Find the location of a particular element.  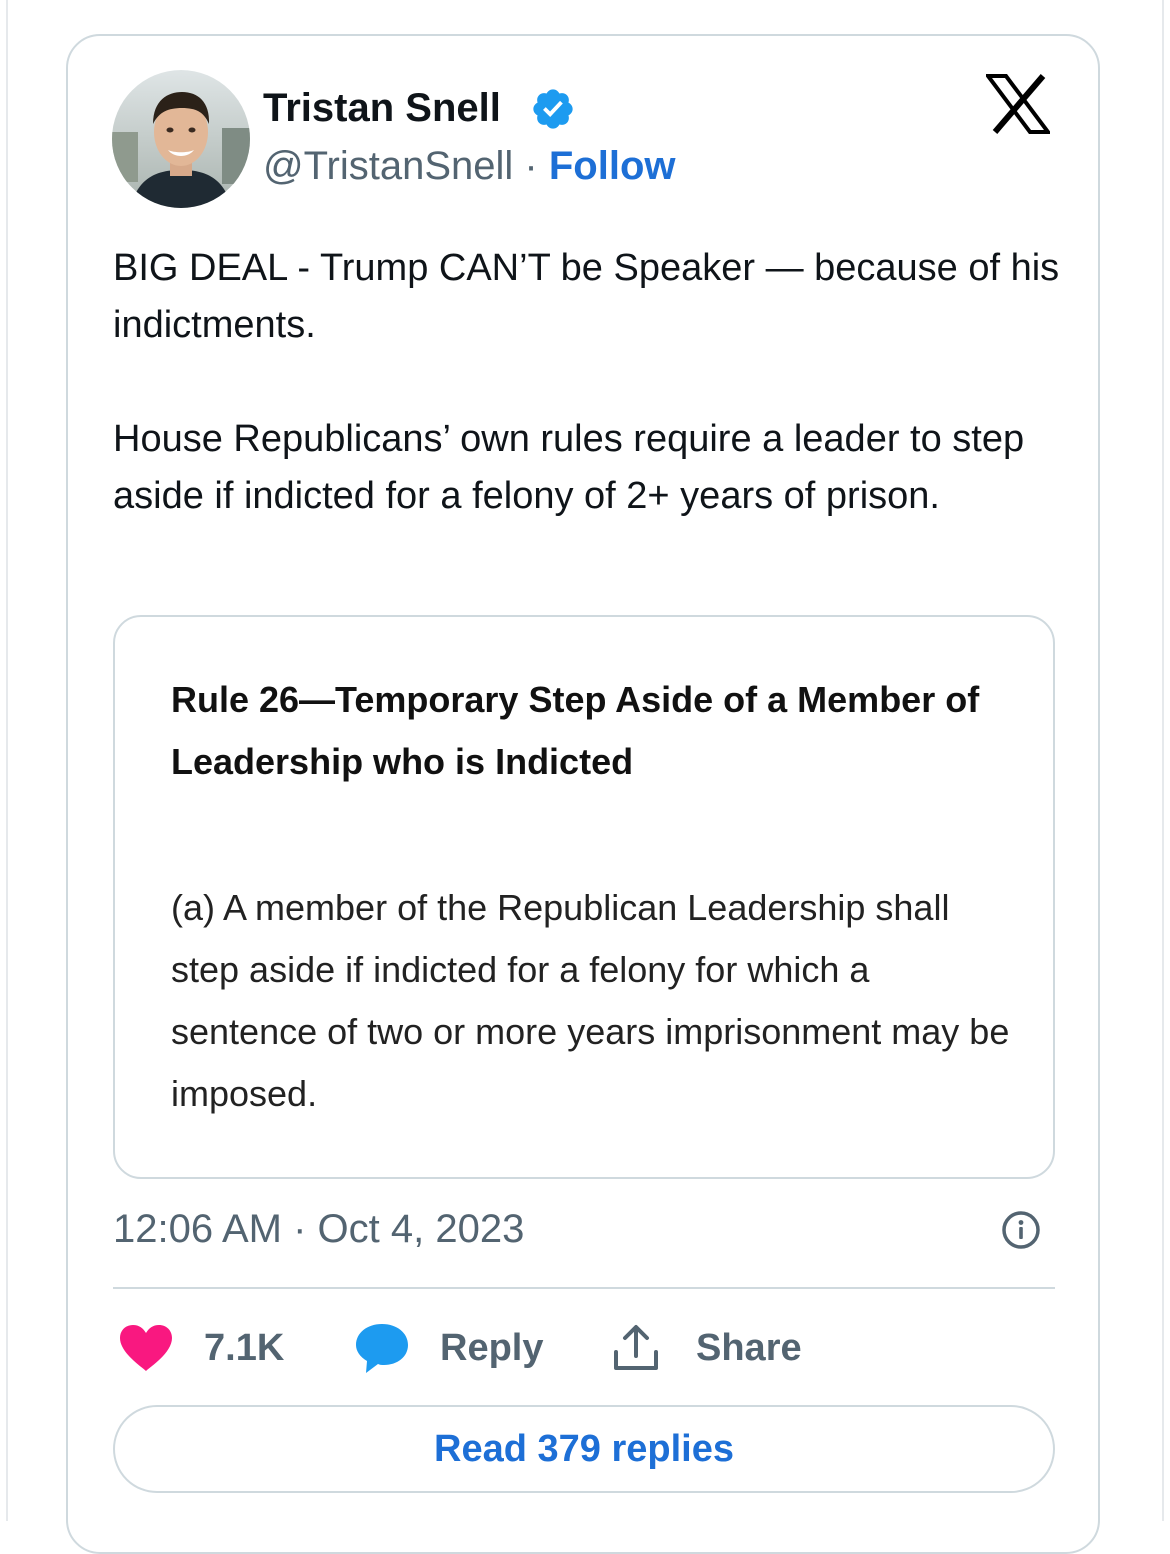

avatar-photo is located at coordinates (181, 139).